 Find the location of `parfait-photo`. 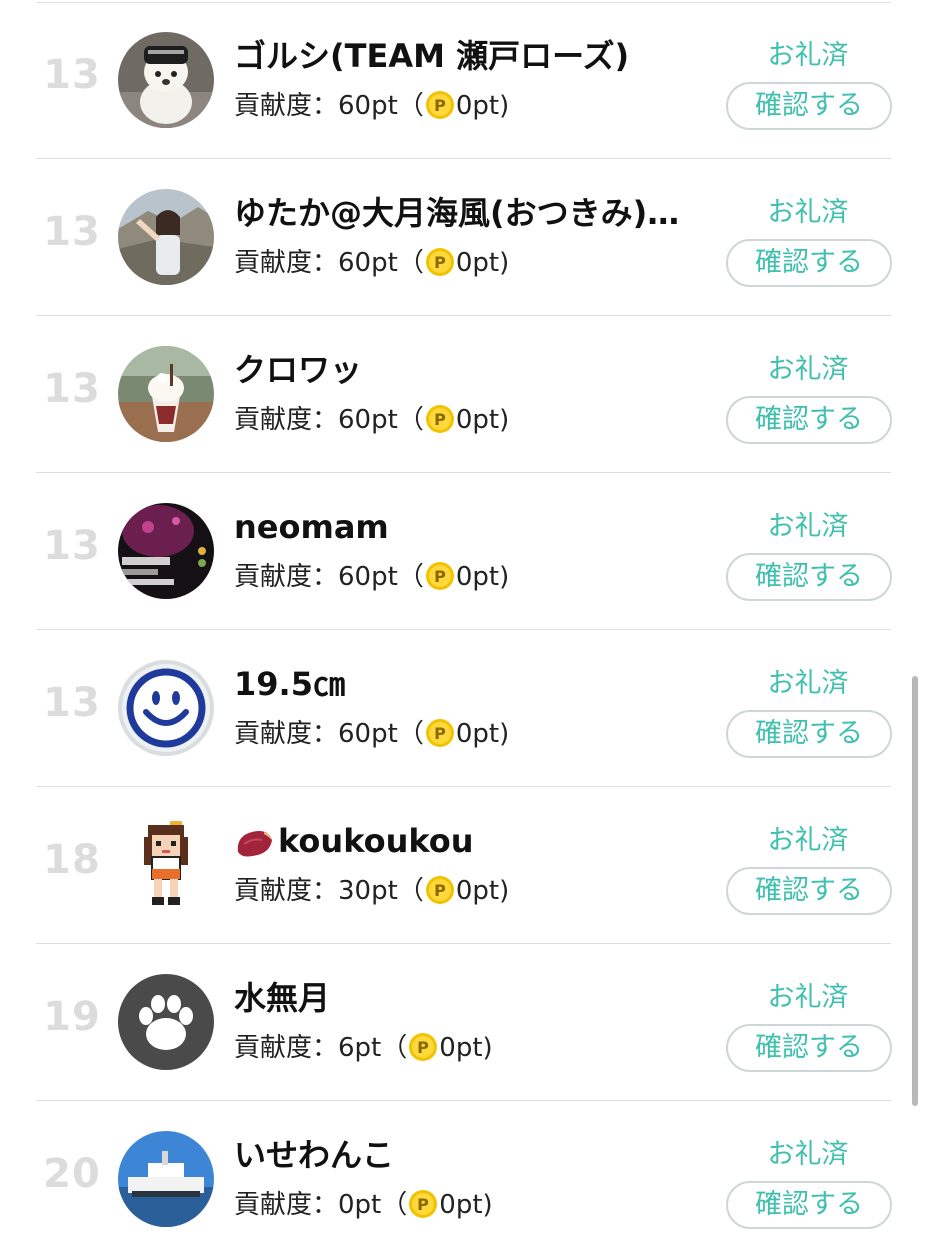

parfait-photo is located at coordinates (166, 394).